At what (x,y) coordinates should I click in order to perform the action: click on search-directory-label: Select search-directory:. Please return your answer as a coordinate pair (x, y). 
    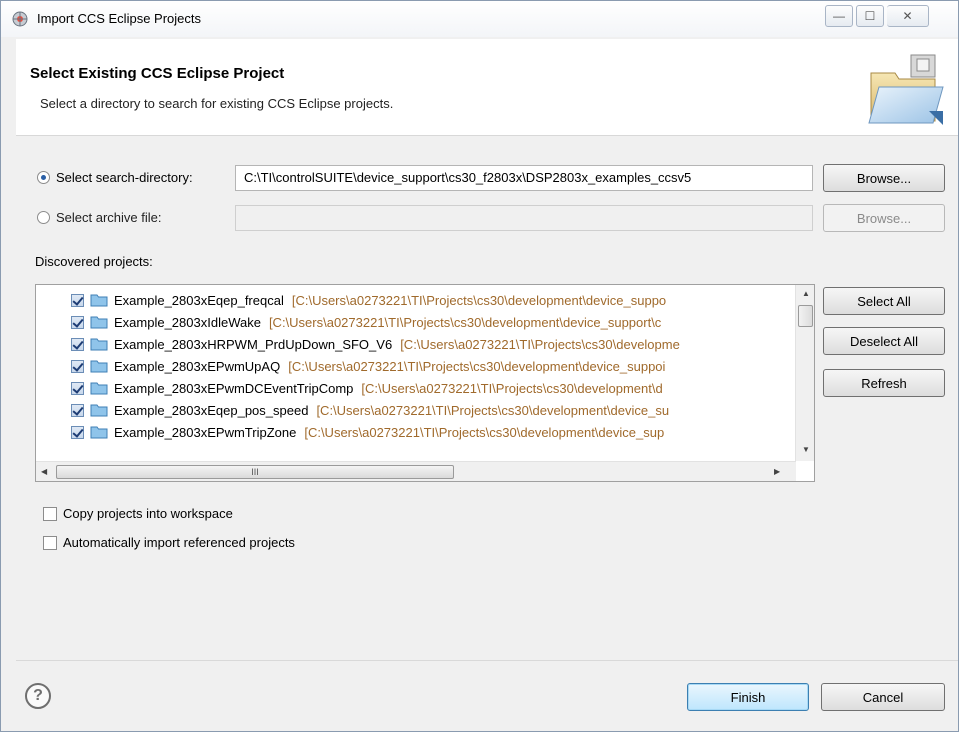
    Looking at the image, I should click on (124, 177).